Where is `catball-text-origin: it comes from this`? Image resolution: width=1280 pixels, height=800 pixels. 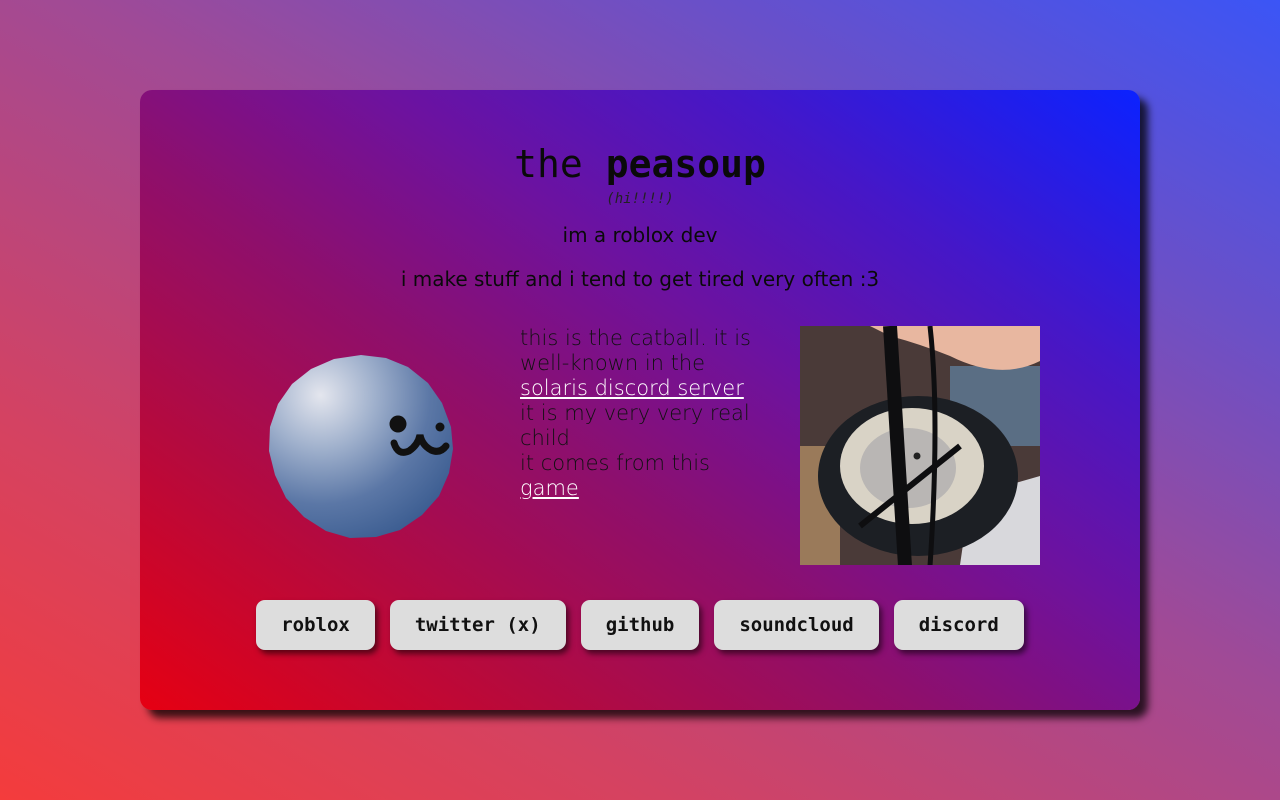 catball-text-origin: it comes from this is located at coordinates (615, 463).